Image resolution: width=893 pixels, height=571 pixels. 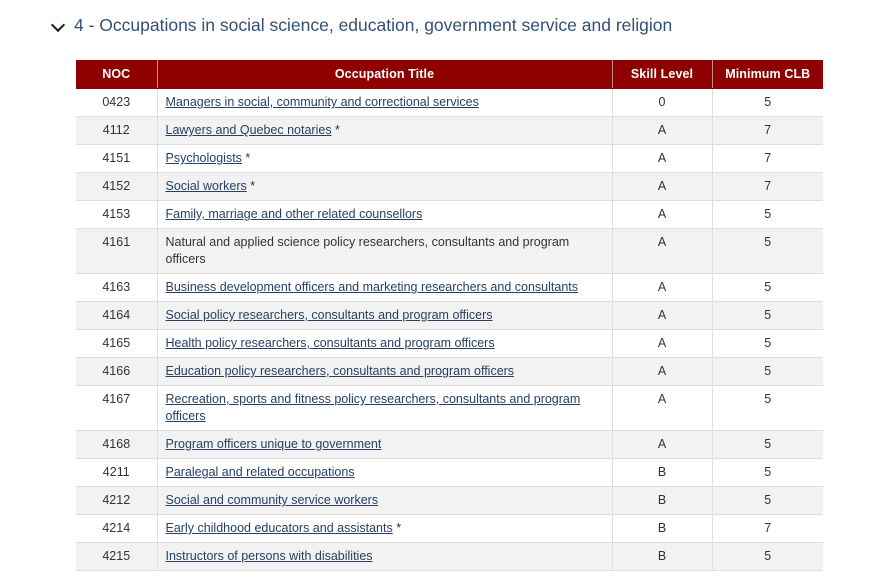 What do you see at coordinates (117, 287) in the screenshot?
I see `cell-noc-code: 4163` at bounding box center [117, 287].